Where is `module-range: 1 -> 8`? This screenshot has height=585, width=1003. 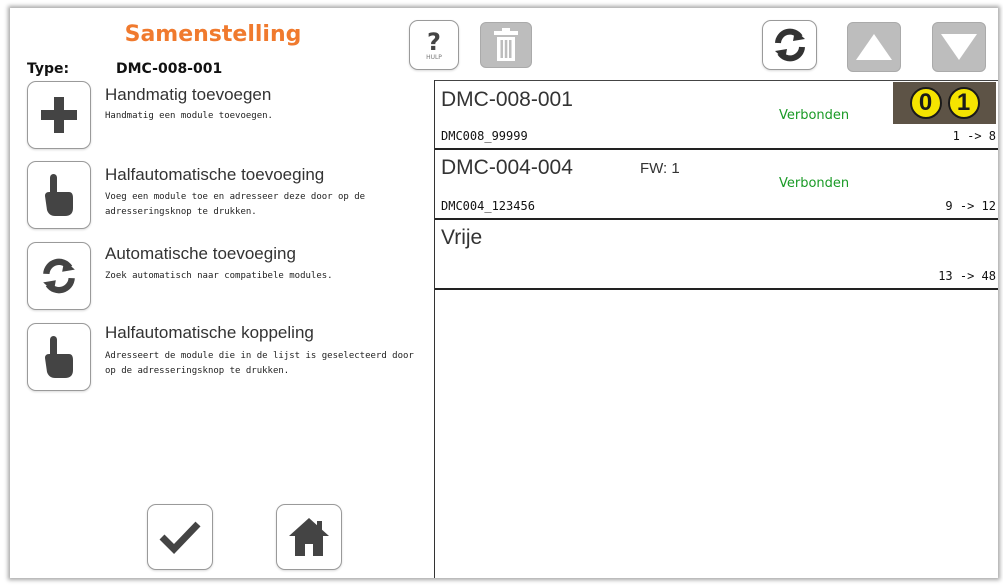 module-range: 1 -> 8 is located at coordinates (974, 136).